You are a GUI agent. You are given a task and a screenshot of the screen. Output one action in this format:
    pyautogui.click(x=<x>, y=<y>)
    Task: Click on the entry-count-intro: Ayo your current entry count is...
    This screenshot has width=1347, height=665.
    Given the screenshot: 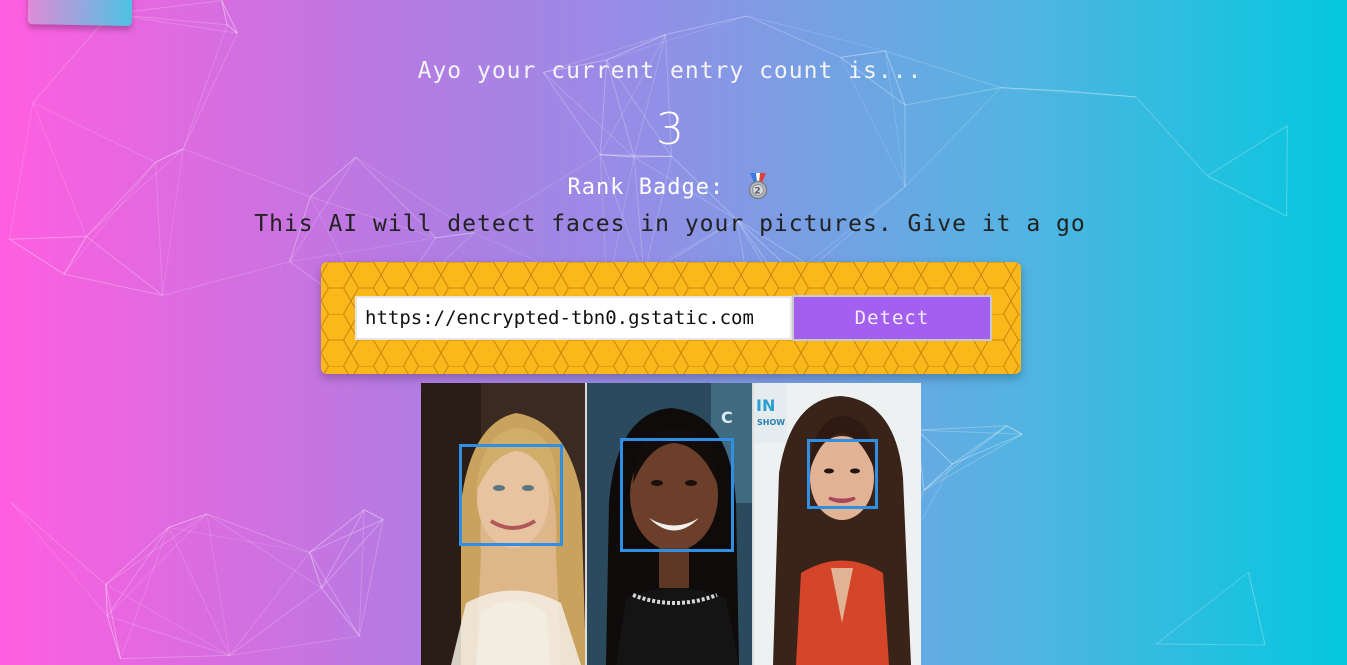 What is the action you would take?
    pyautogui.click(x=670, y=71)
    